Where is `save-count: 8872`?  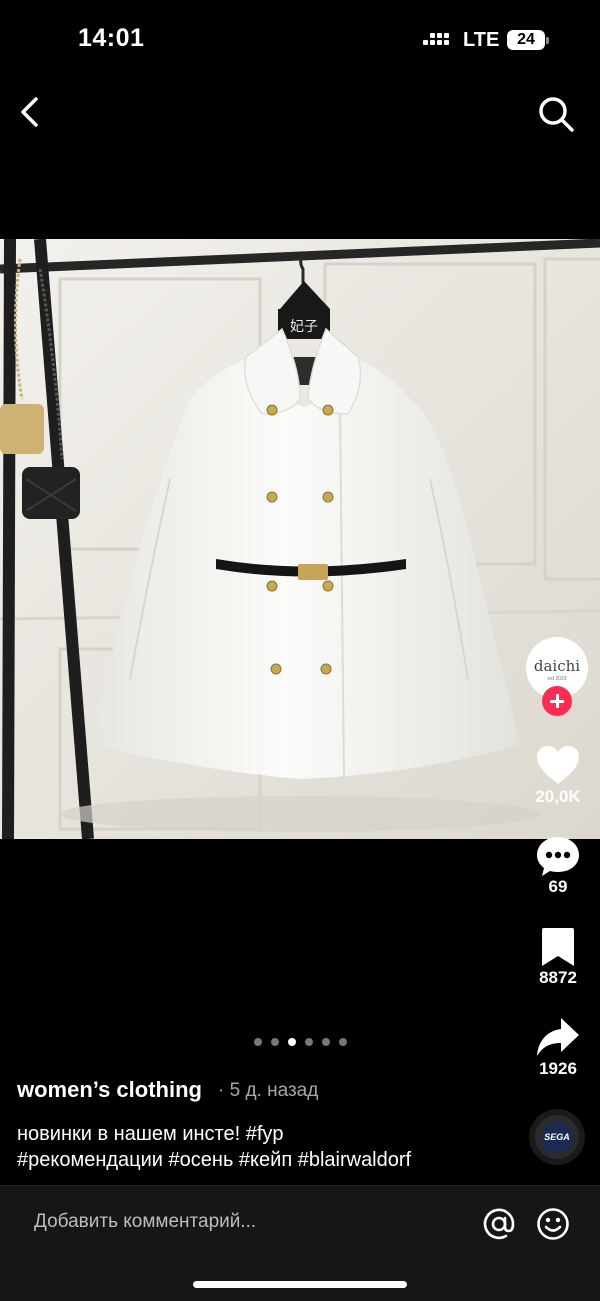 save-count: 8872 is located at coordinates (558, 977).